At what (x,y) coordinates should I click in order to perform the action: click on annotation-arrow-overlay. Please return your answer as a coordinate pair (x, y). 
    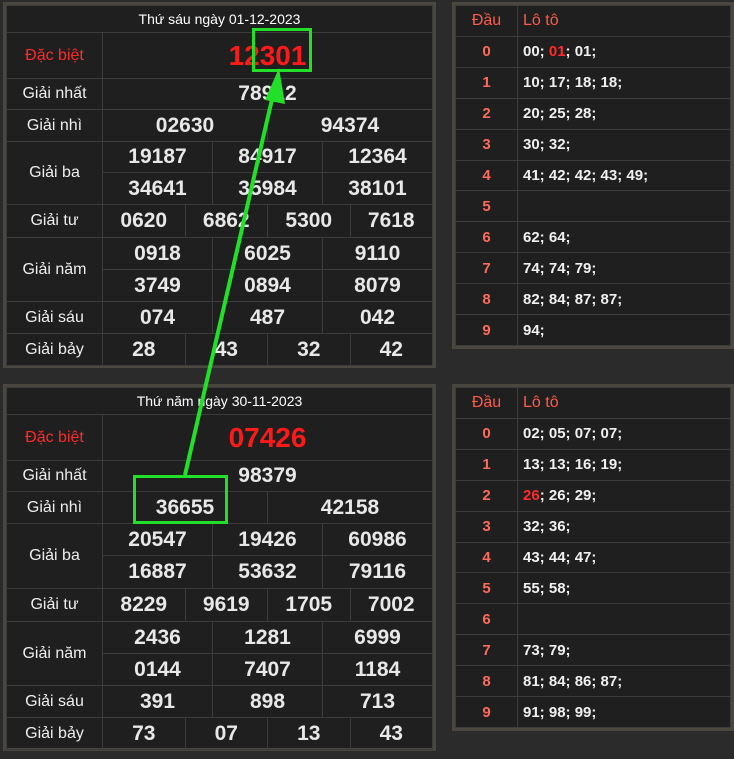
    Looking at the image, I should click on (234, 272).